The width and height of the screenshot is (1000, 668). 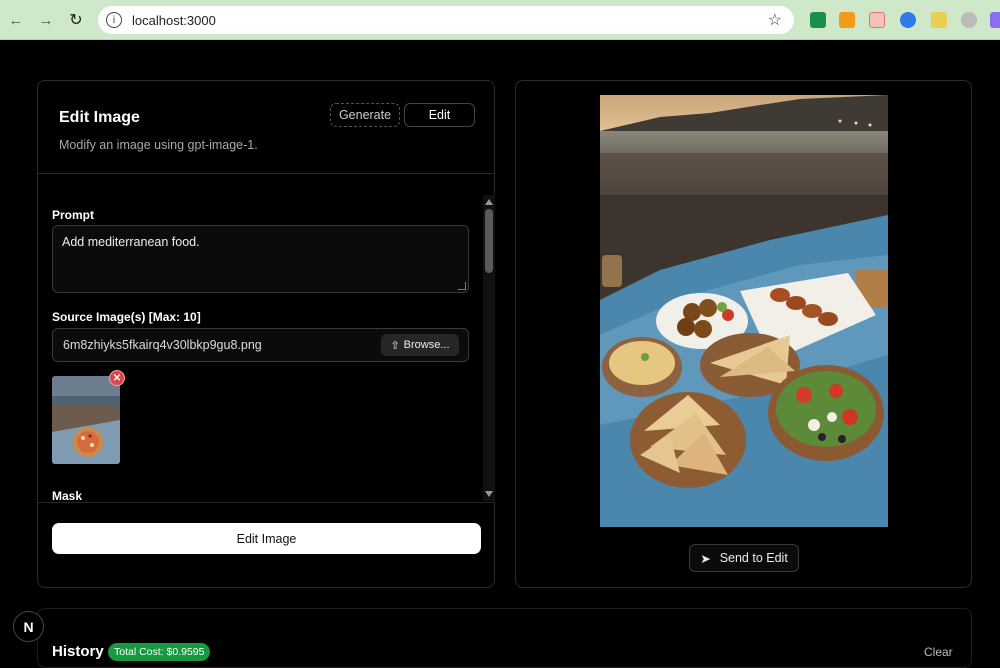 What do you see at coordinates (114, 20) in the screenshot?
I see `site-info-icon: i` at bounding box center [114, 20].